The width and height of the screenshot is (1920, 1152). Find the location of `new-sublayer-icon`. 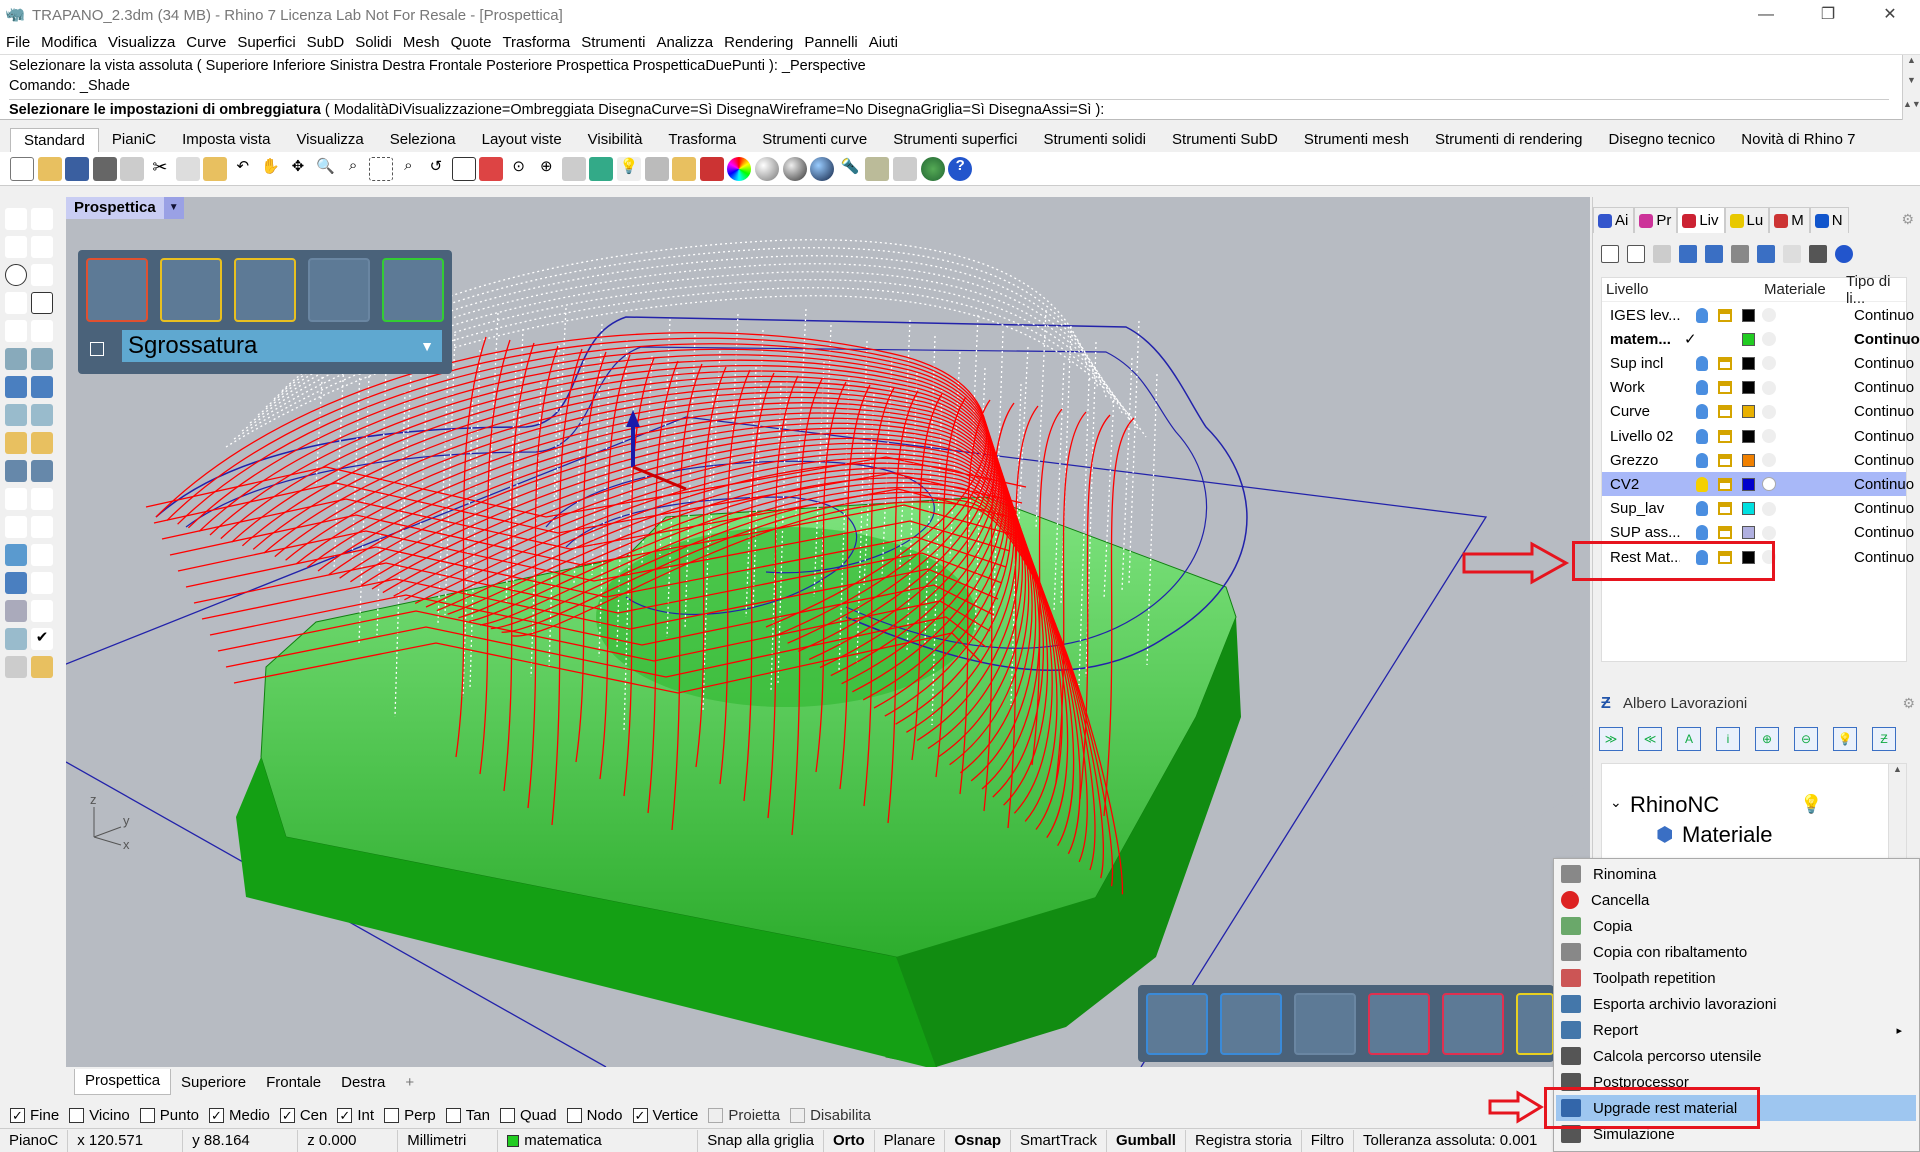

new-sublayer-icon is located at coordinates (1636, 254).